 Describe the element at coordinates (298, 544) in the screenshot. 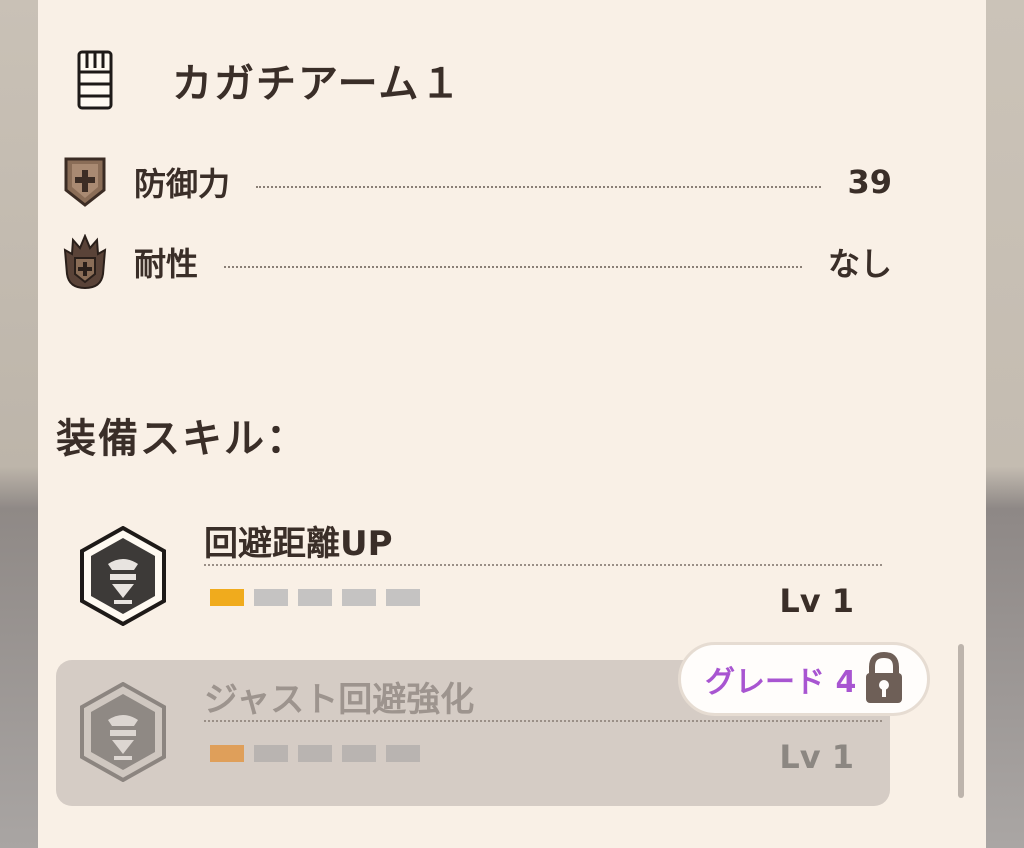

I see `skill-name: 回避距離UP` at that location.